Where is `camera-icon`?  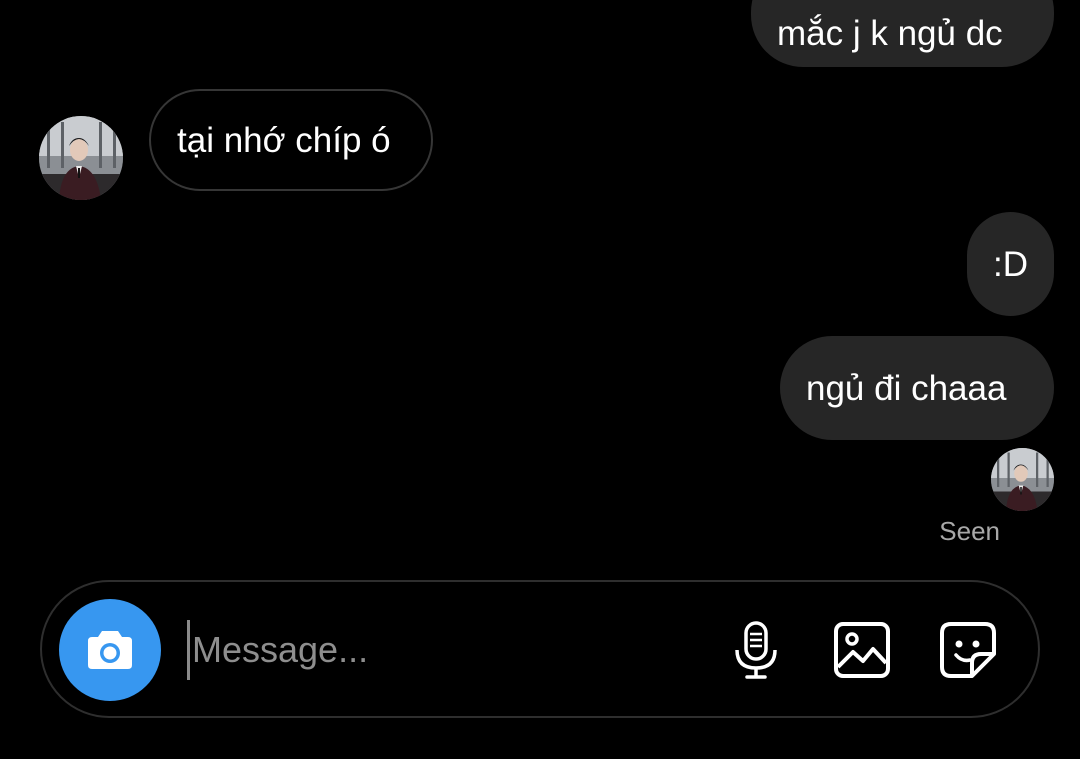
camera-icon is located at coordinates (110, 650).